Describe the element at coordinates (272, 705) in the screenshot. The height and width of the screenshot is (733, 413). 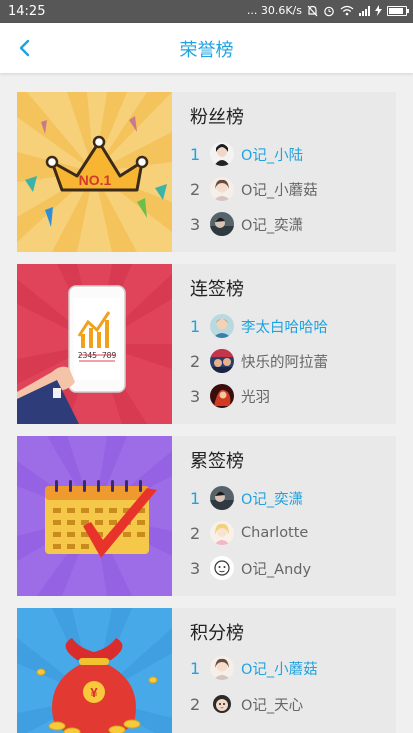
I see `user-name: O记_天心` at that location.